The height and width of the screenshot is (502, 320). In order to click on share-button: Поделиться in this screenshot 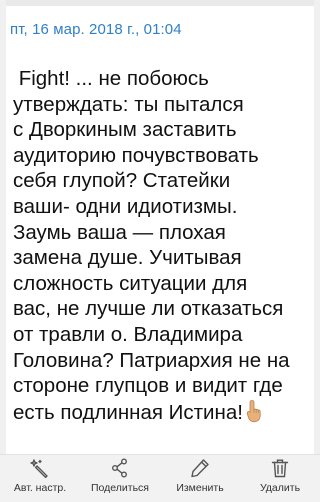, I will do `click(120, 478)`.